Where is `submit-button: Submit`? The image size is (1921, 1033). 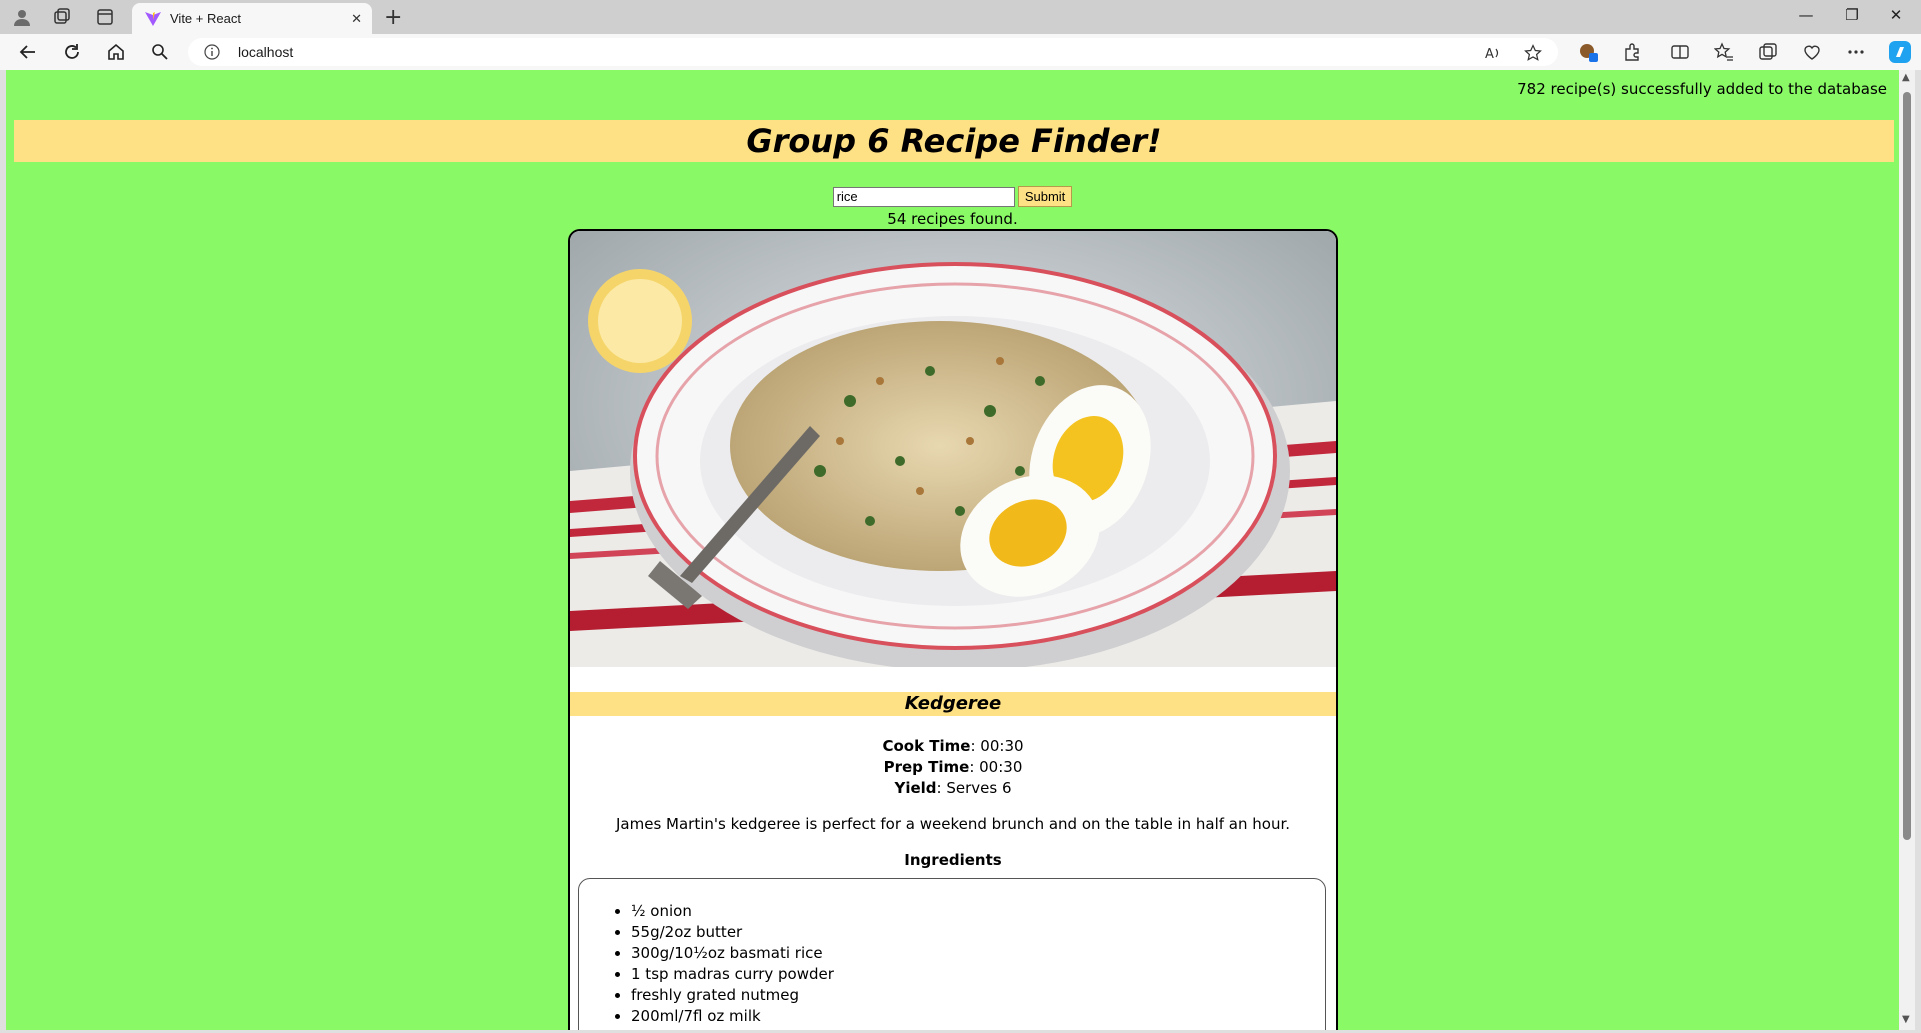
submit-button: Submit is located at coordinates (1045, 196).